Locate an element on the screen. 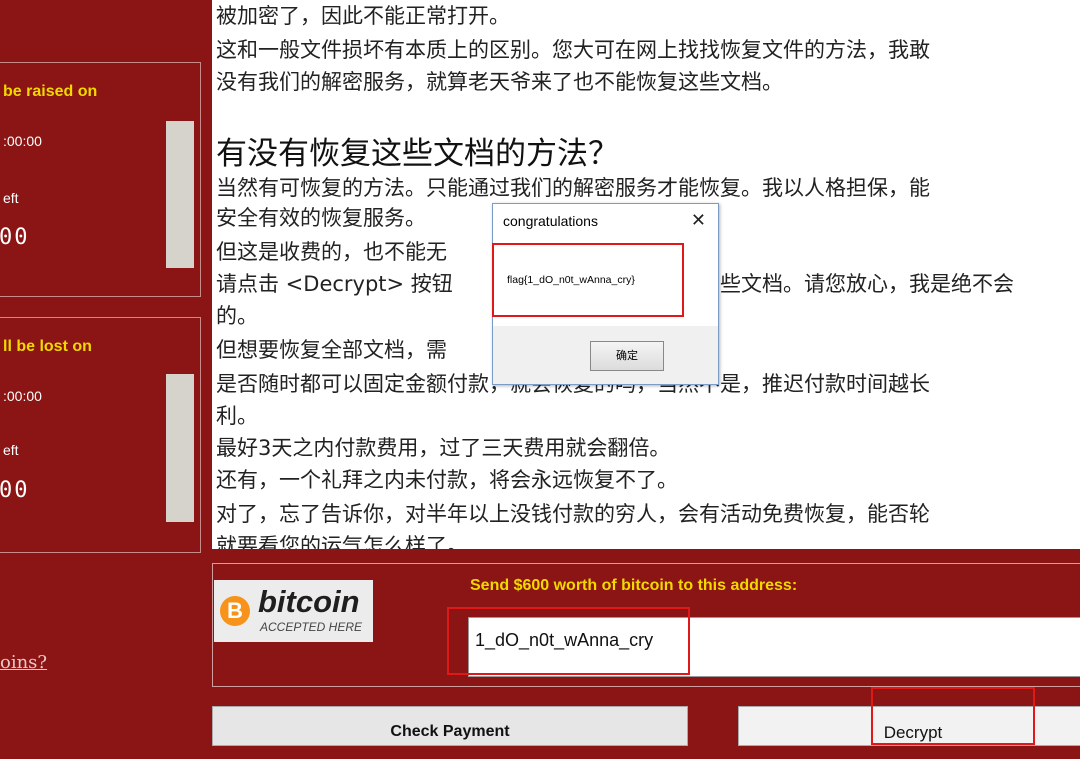 Image resolution: width=1080 pixels, height=759 pixels. about-bitcoin-link: oins? is located at coordinates (23, 662).